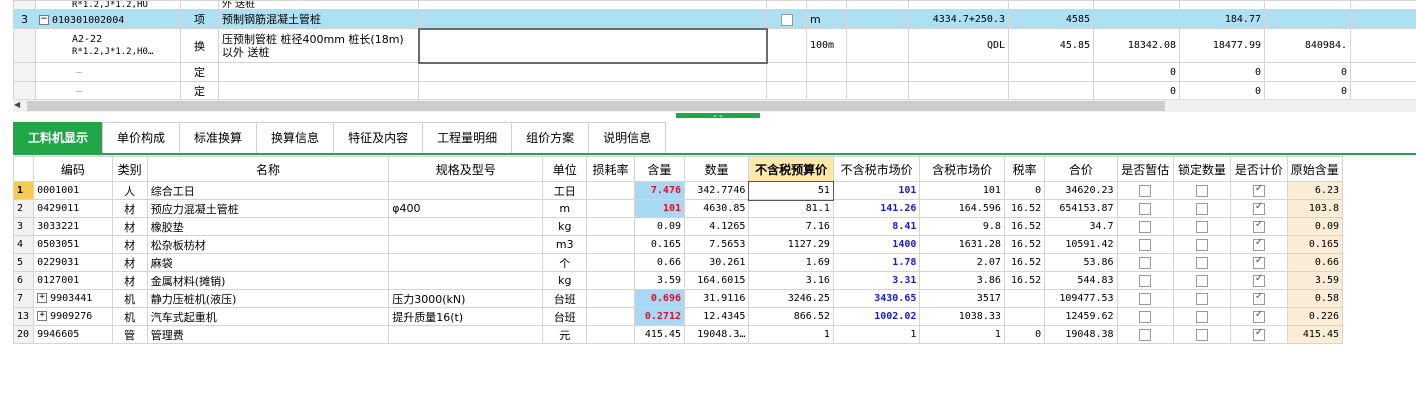 This screenshot has height=406, width=1416. Describe the element at coordinates (659, 244) in the screenshot. I see `material-content: 0.165` at that location.